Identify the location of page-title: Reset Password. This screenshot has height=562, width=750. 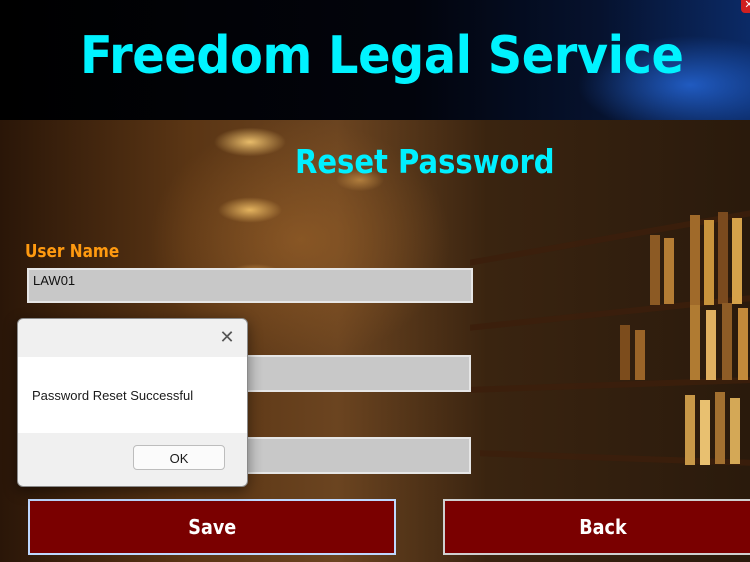
(425, 161).